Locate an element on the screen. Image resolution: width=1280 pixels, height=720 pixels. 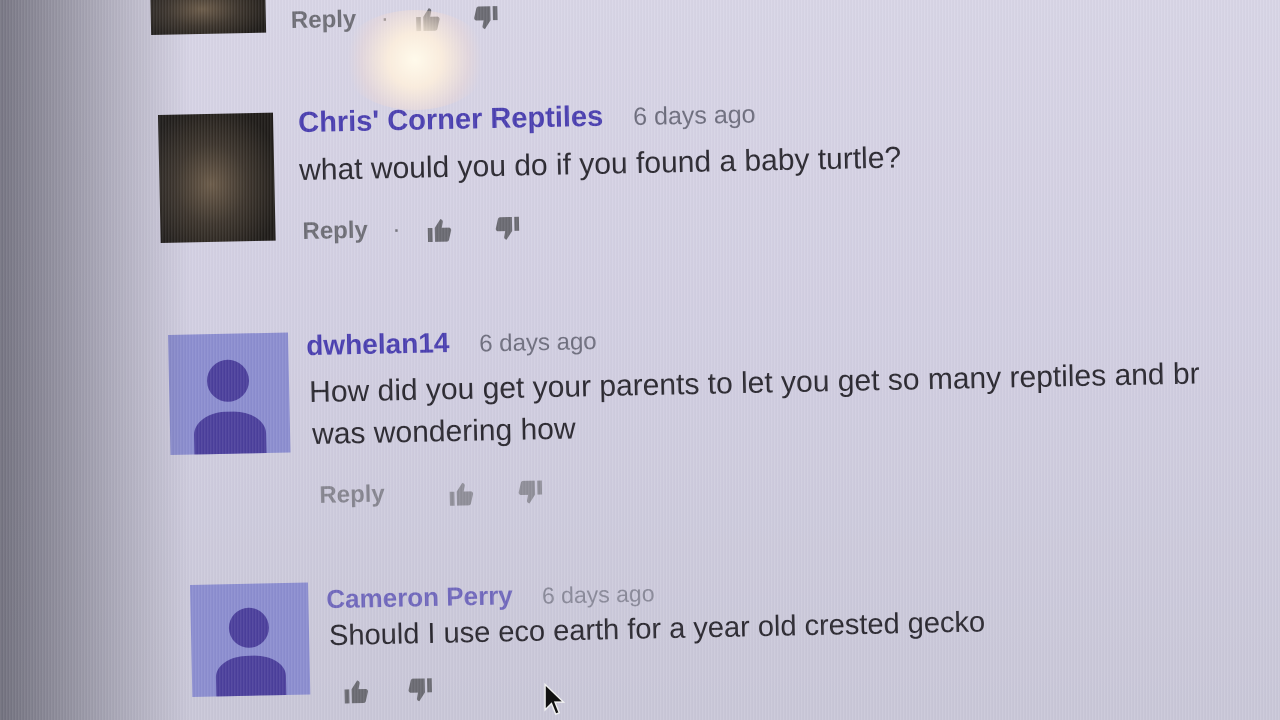
author-name: Cameron Perry is located at coordinates (419, 597).